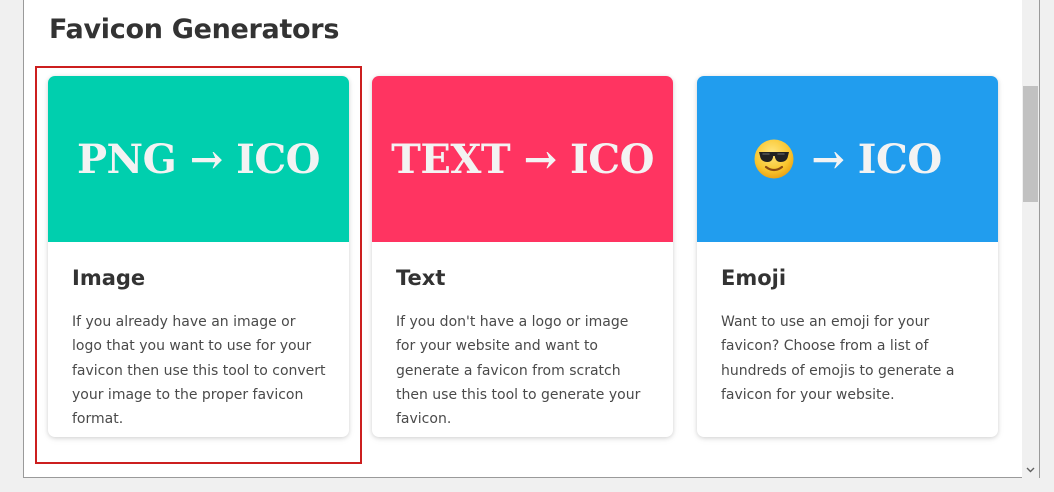 This screenshot has width=1054, height=492. Describe the element at coordinates (1030, 144) in the screenshot. I see `scrollbar-thumb` at that location.